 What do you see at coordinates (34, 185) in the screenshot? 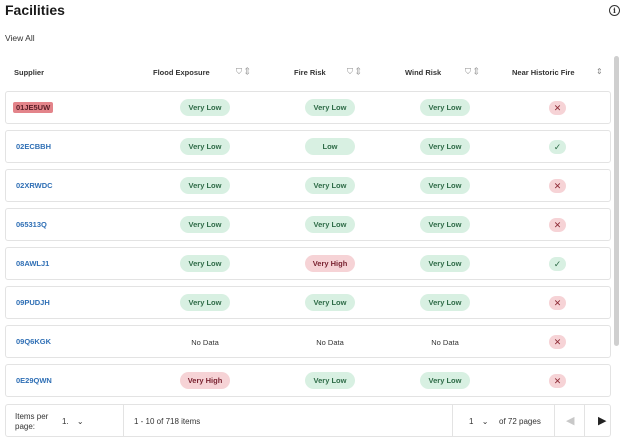
I see `supplier-link: 02XRWDC` at bounding box center [34, 185].